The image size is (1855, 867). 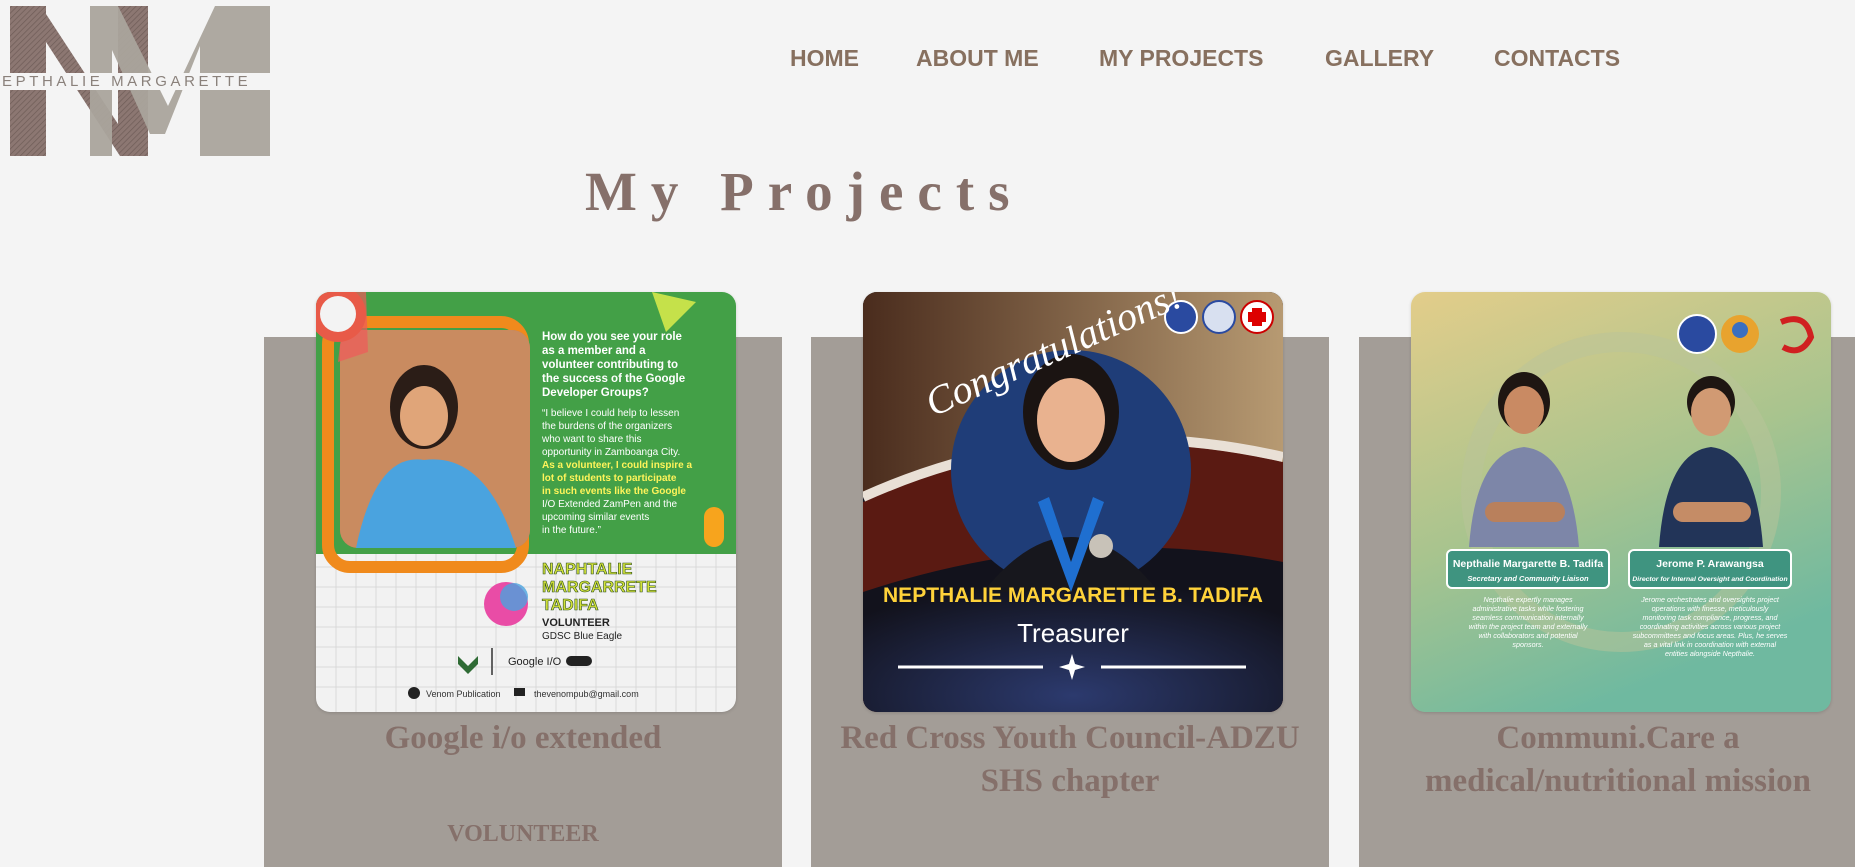 What do you see at coordinates (1073, 633) in the screenshot?
I see `svg-text: Treasurer` at bounding box center [1073, 633].